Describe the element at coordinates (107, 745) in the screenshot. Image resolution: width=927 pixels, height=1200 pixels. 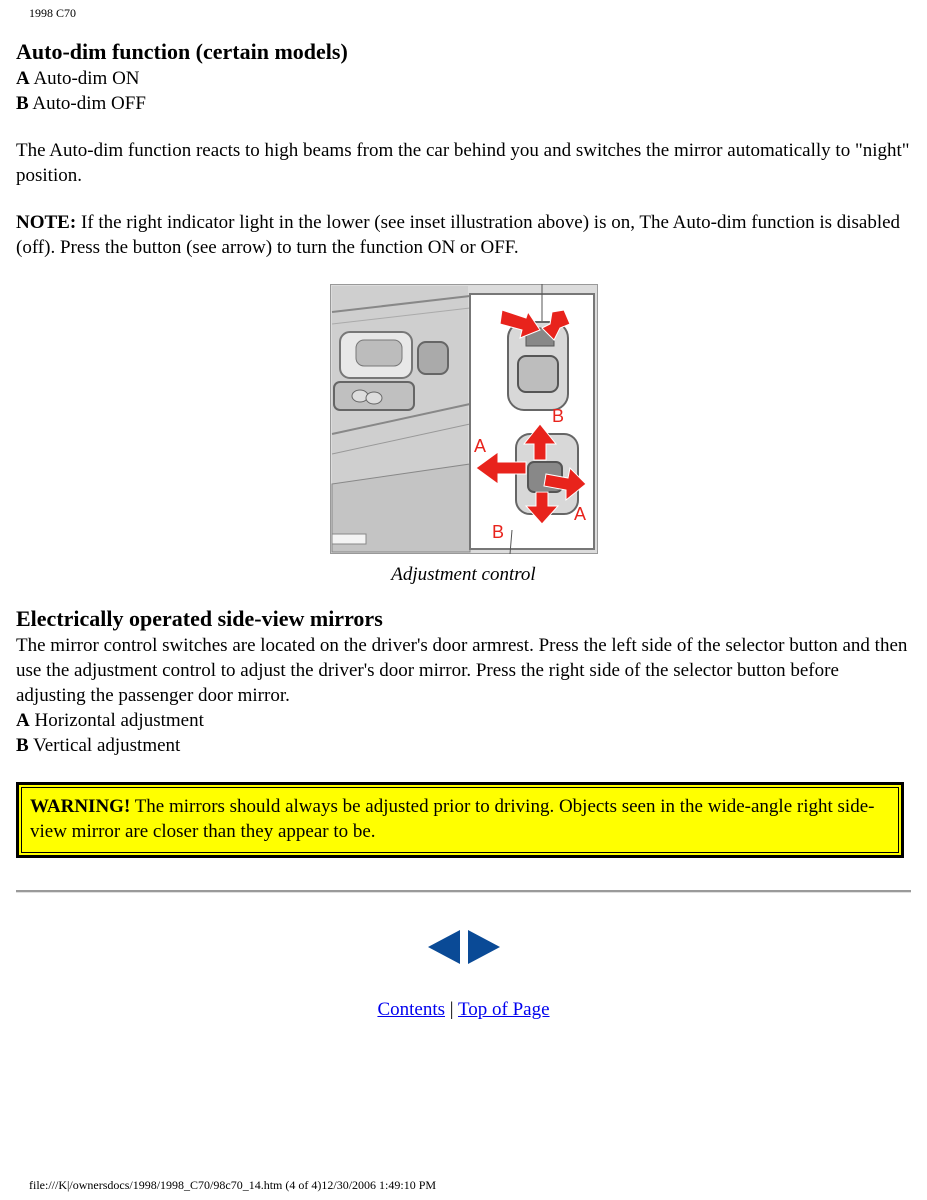
I see `item-text: Vertical adjustment` at that location.